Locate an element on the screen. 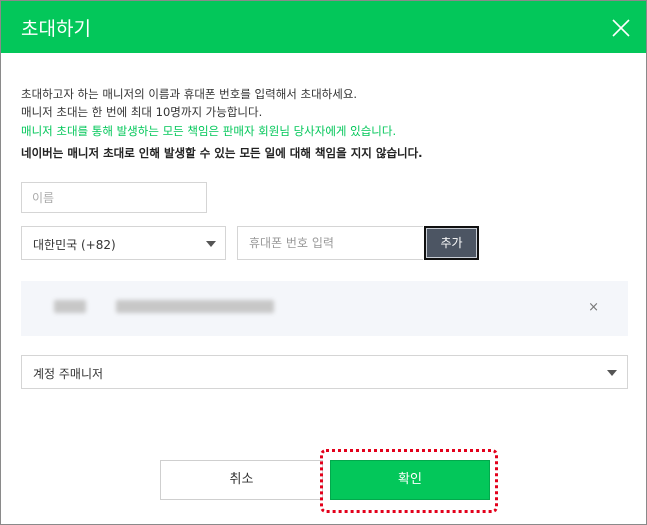  remove-entry-icon: × is located at coordinates (593, 307).